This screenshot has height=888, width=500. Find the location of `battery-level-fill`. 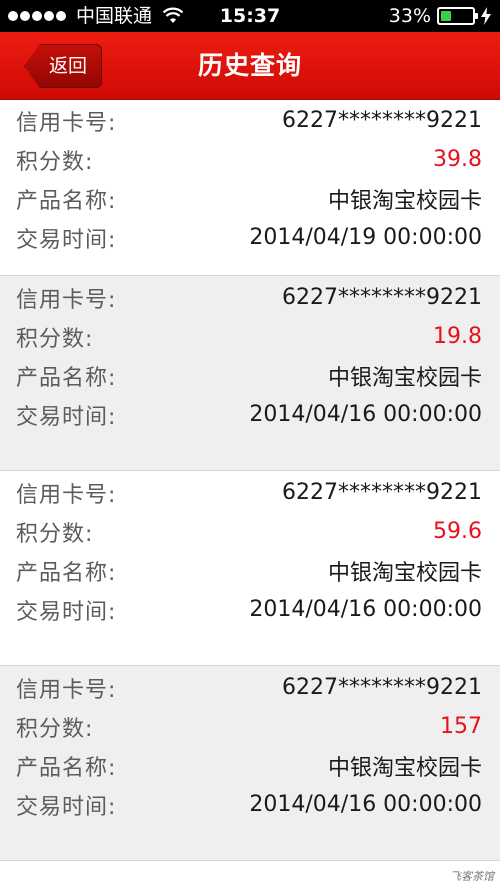

battery-level-fill is located at coordinates (446, 16).